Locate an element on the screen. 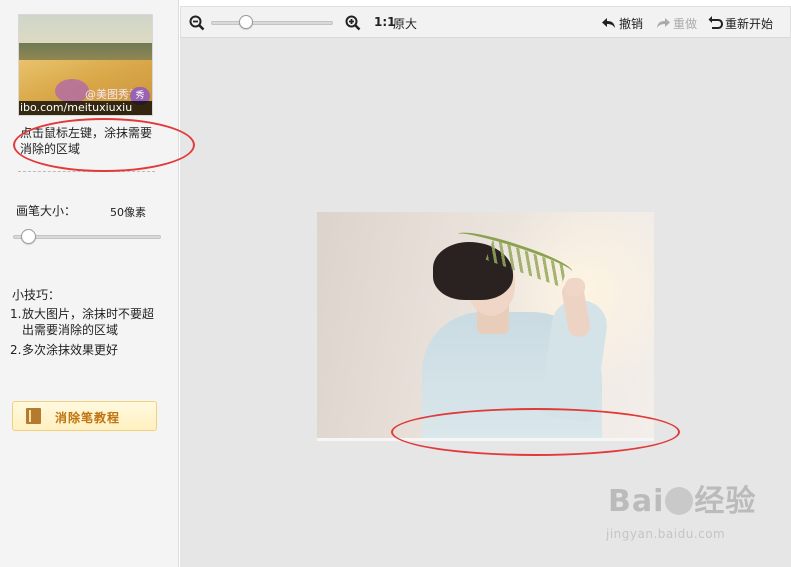 Image resolution: width=791 pixels, height=567 pixels. zoom-slider-knob is located at coordinates (246, 22).